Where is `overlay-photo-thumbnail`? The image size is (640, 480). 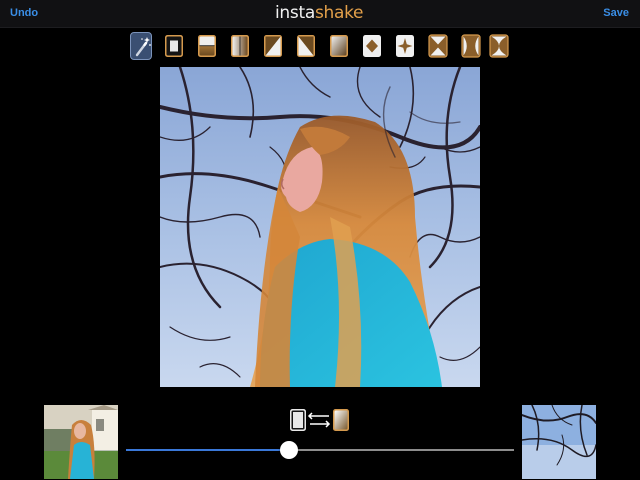 overlay-photo-thumbnail is located at coordinates (559, 442).